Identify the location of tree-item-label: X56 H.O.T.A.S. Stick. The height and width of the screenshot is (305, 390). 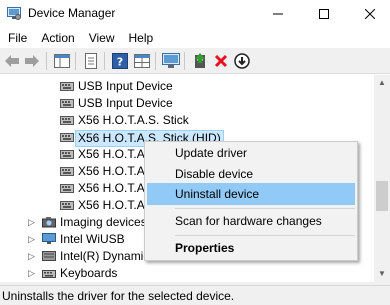
(133, 120).